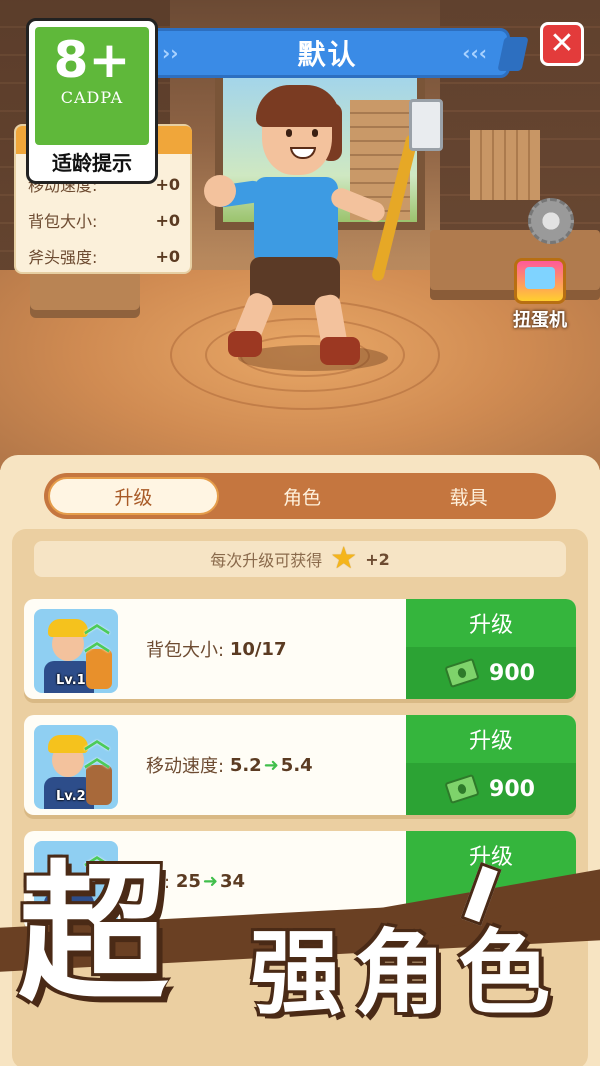  What do you see at coordinates (76, 767) in the screenshot?
I see `avatar: ︿ ︿ Lv.2` at bounding box center [76, 767].